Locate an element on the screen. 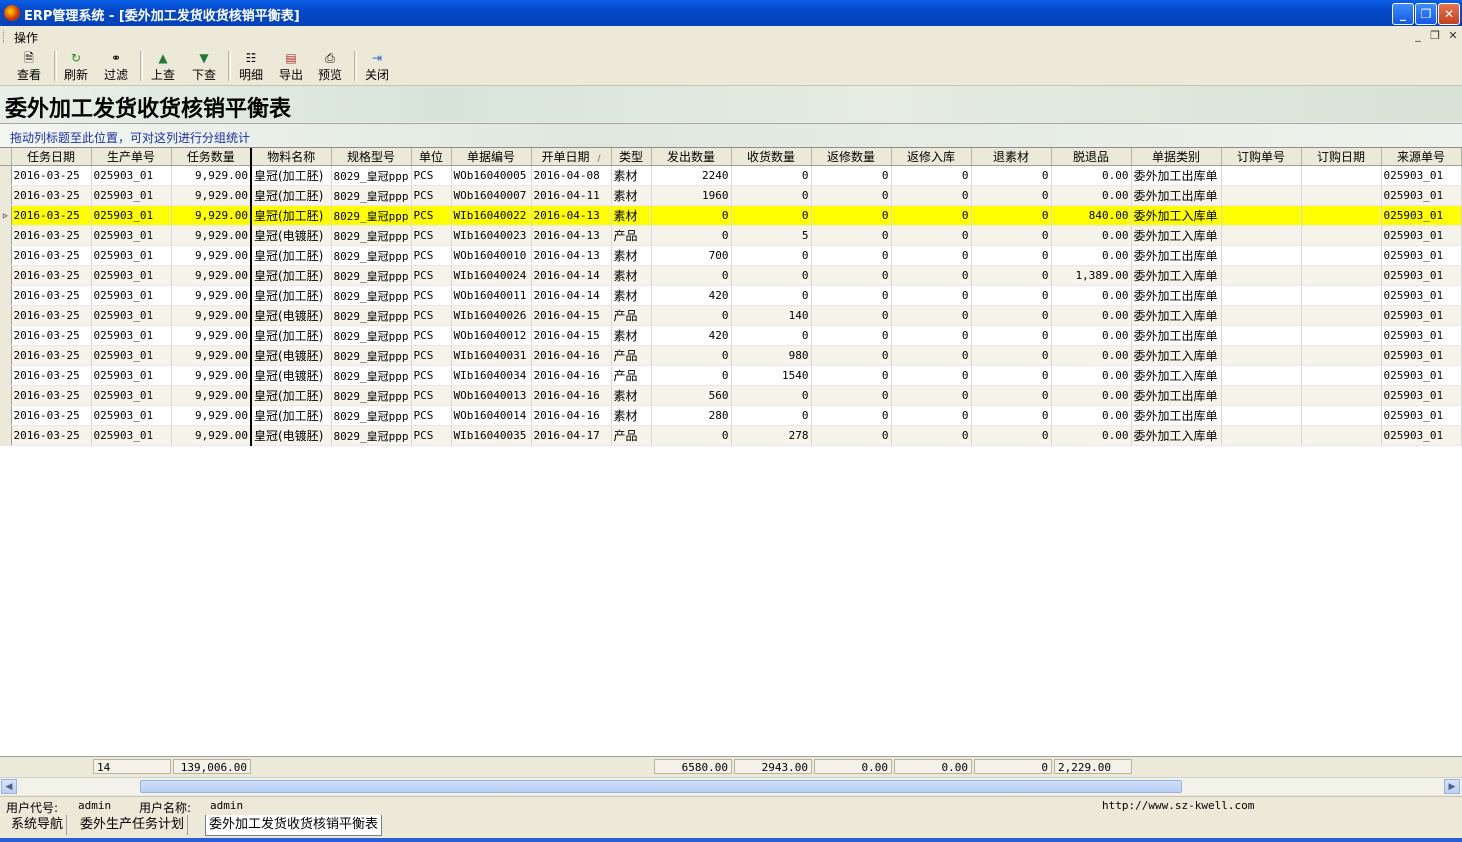 Image resolution: width=1462 pixels, height=842 pixels. table-cell: 980 is located at coordinates (771, 355).